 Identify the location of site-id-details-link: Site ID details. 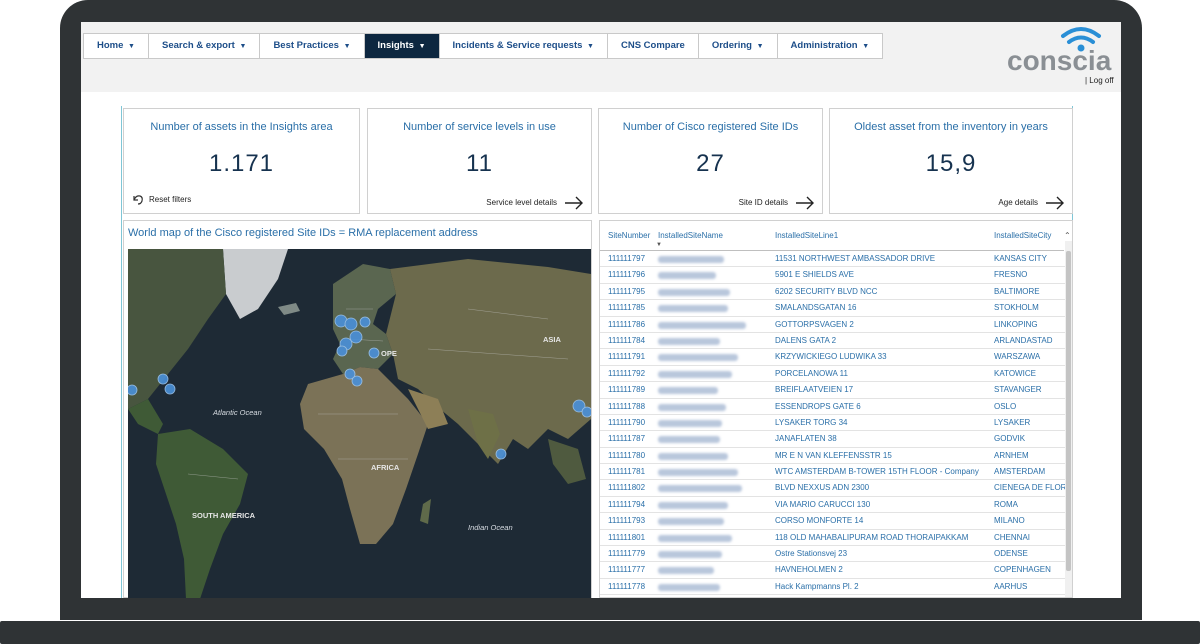
(763, 202).